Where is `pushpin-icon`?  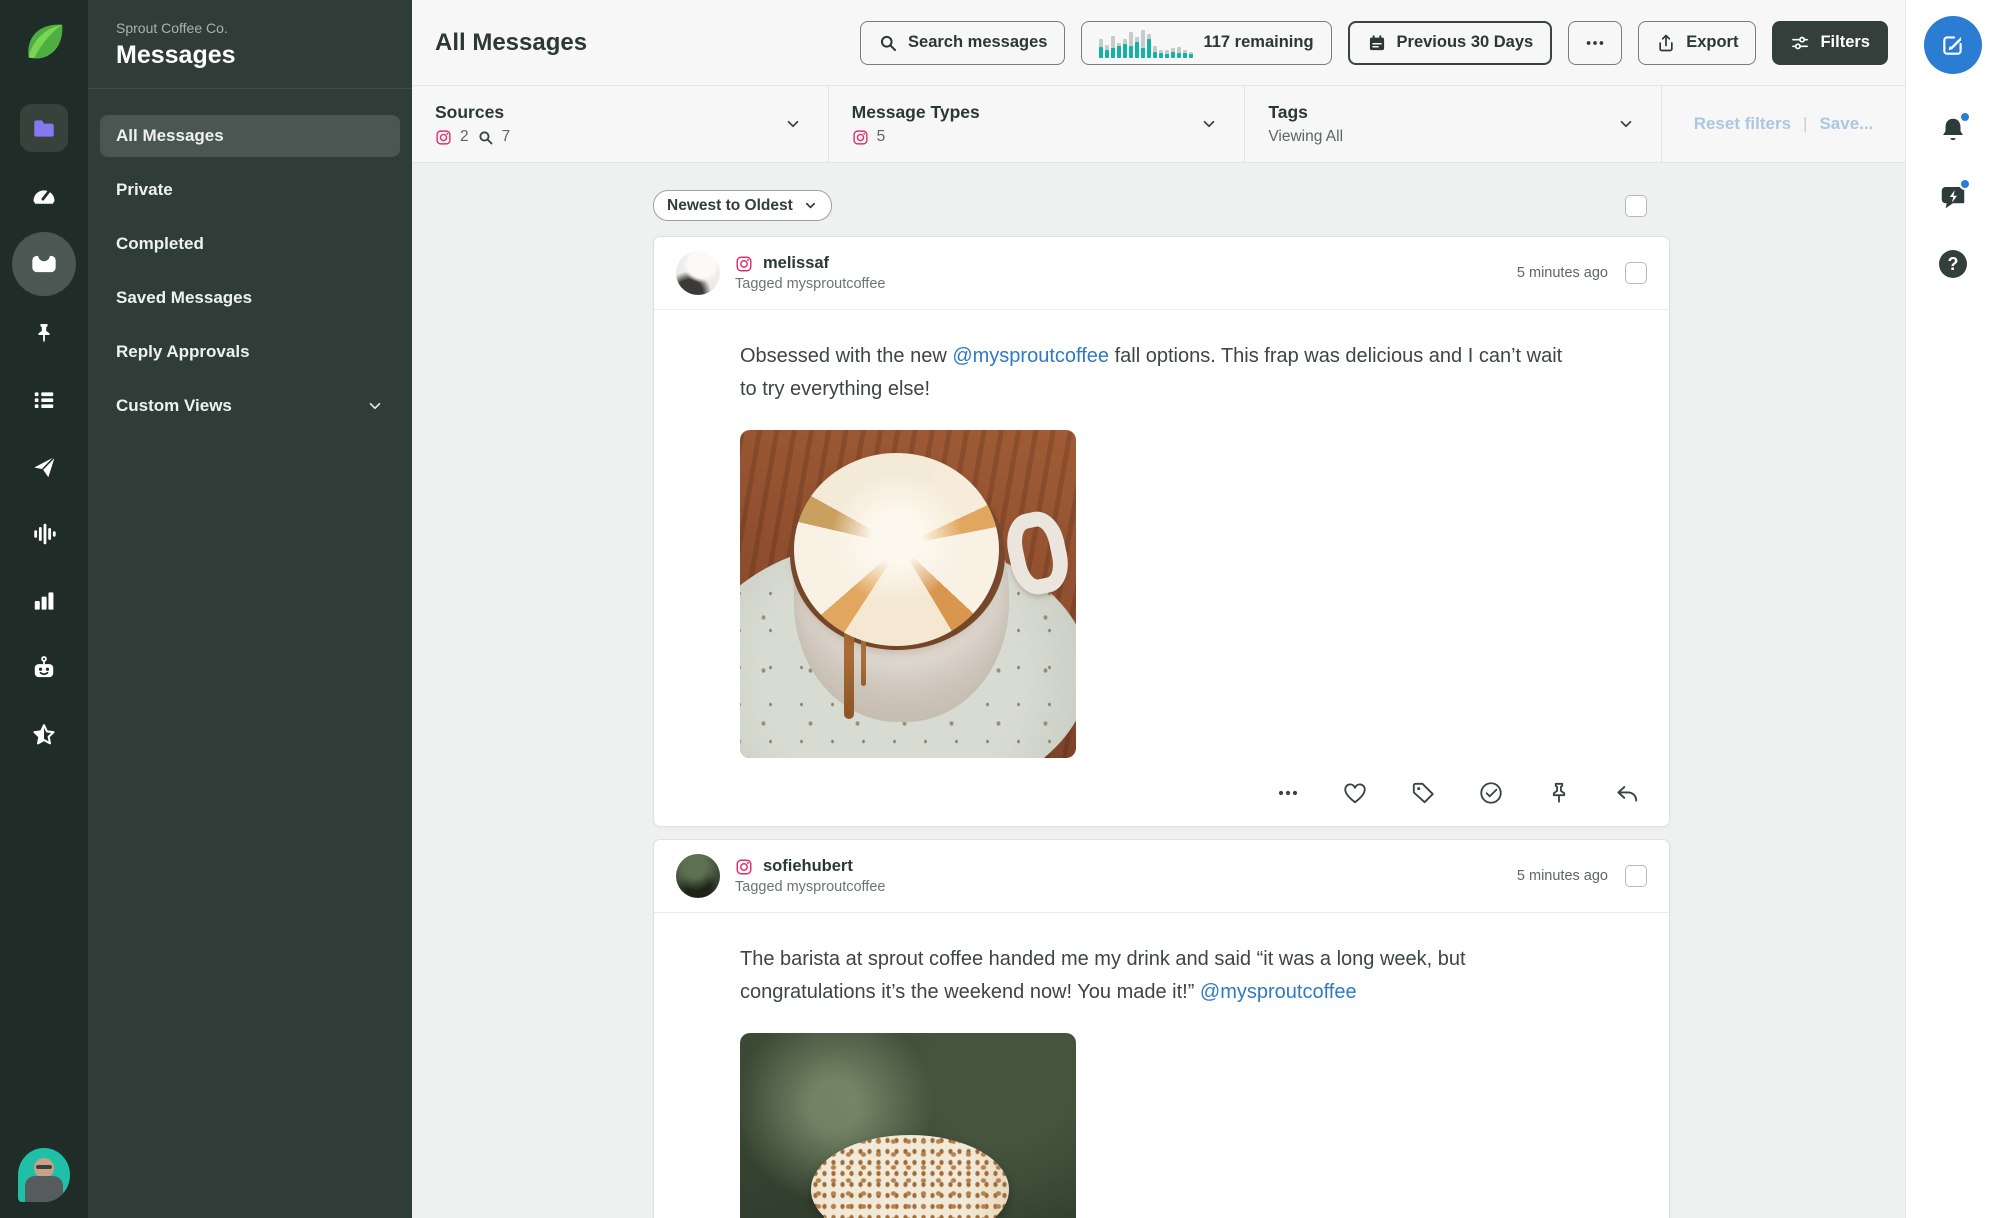
pushpin-icon is located at coordinates (44, 333).